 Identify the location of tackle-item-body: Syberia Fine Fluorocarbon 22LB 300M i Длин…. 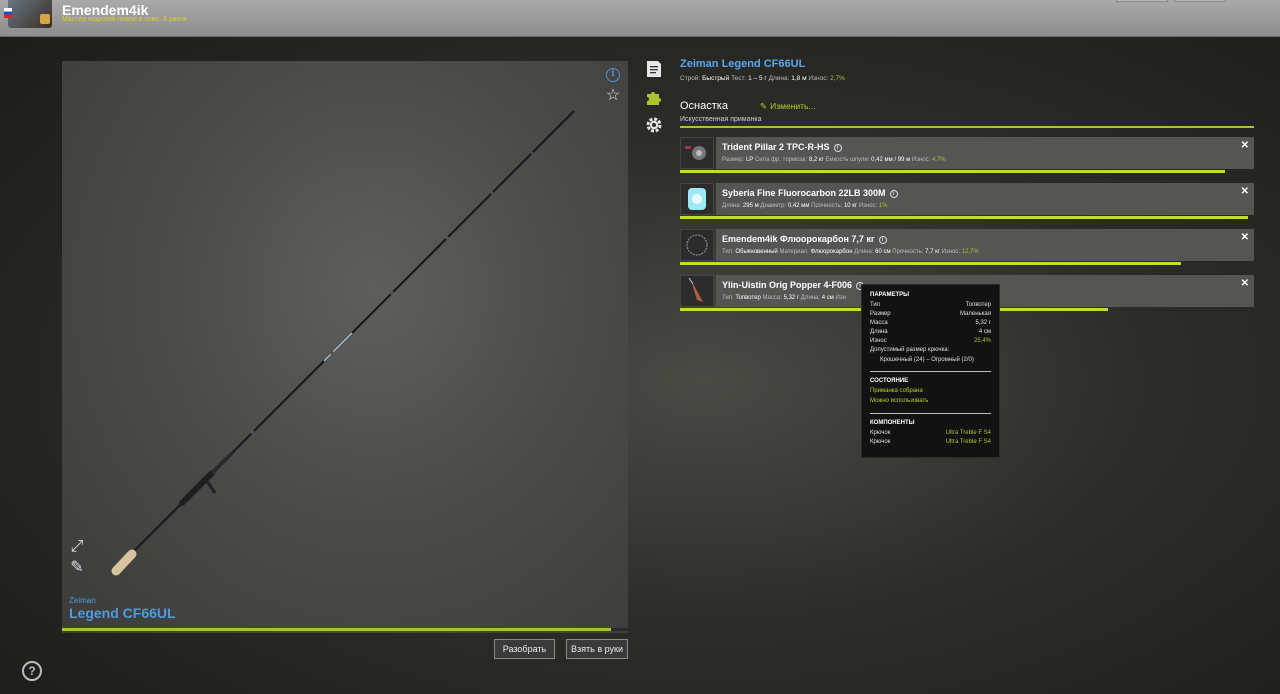
(985, 199).